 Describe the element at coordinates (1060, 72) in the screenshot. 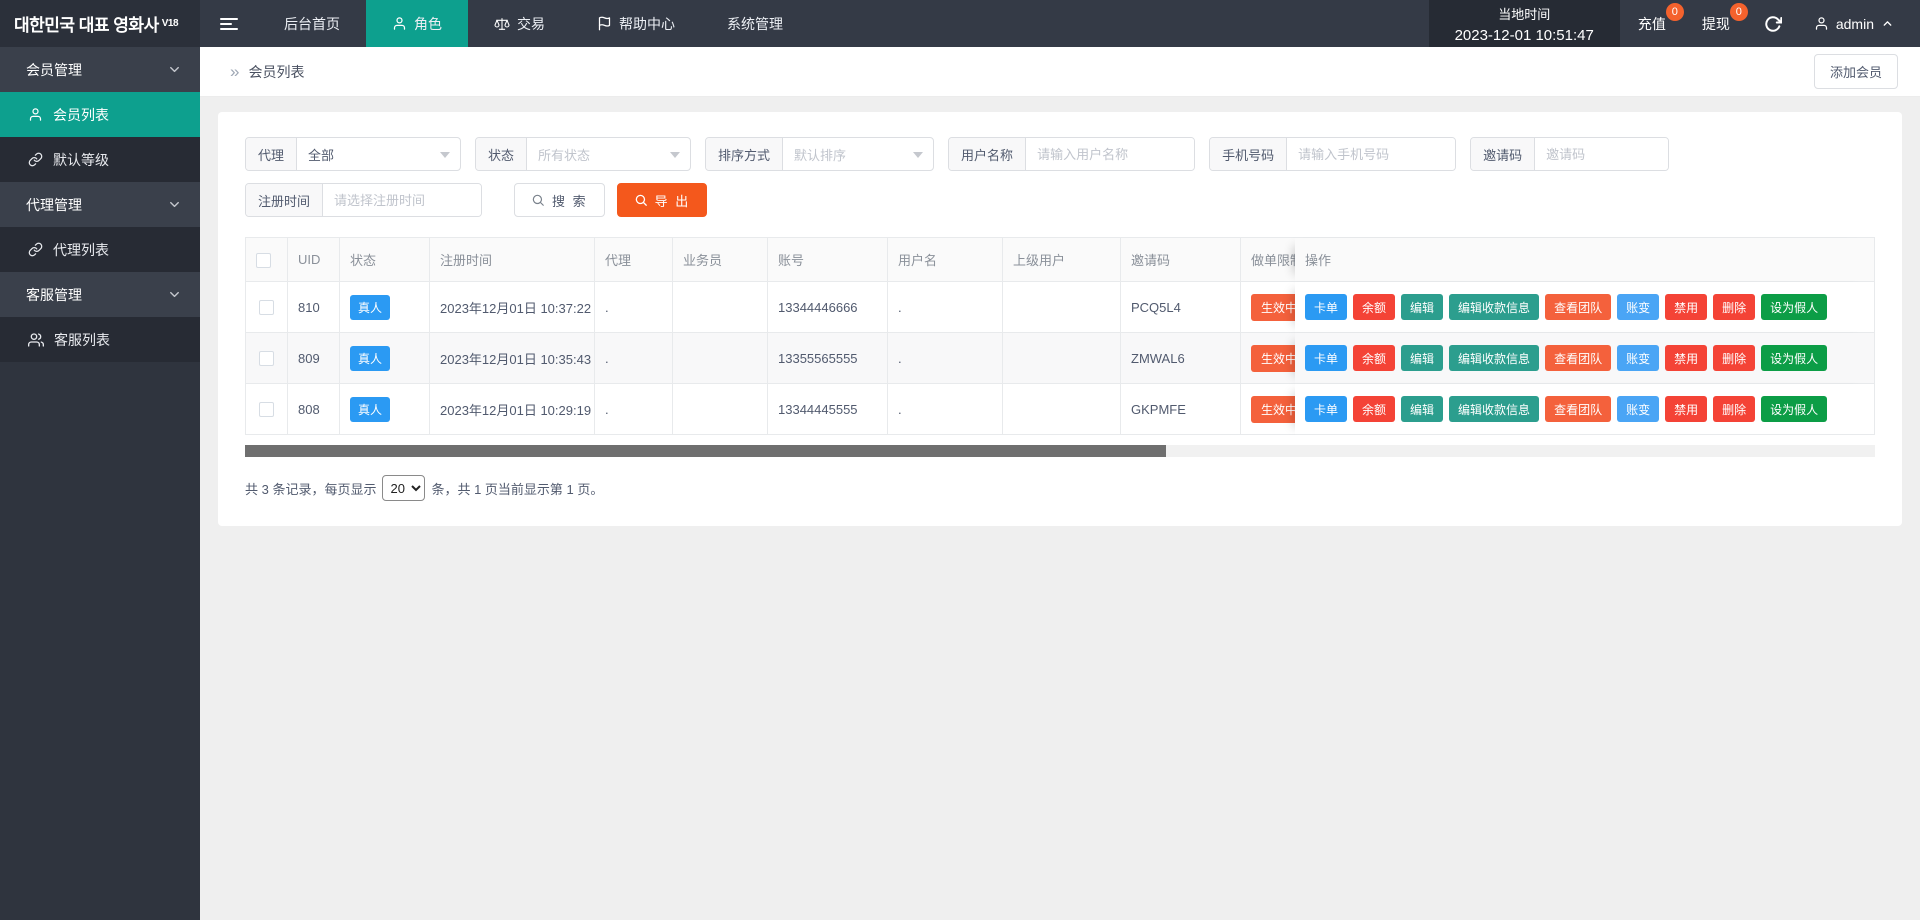

I see `breadcrumb-bar: » 会员列表 添加会员` at that location.